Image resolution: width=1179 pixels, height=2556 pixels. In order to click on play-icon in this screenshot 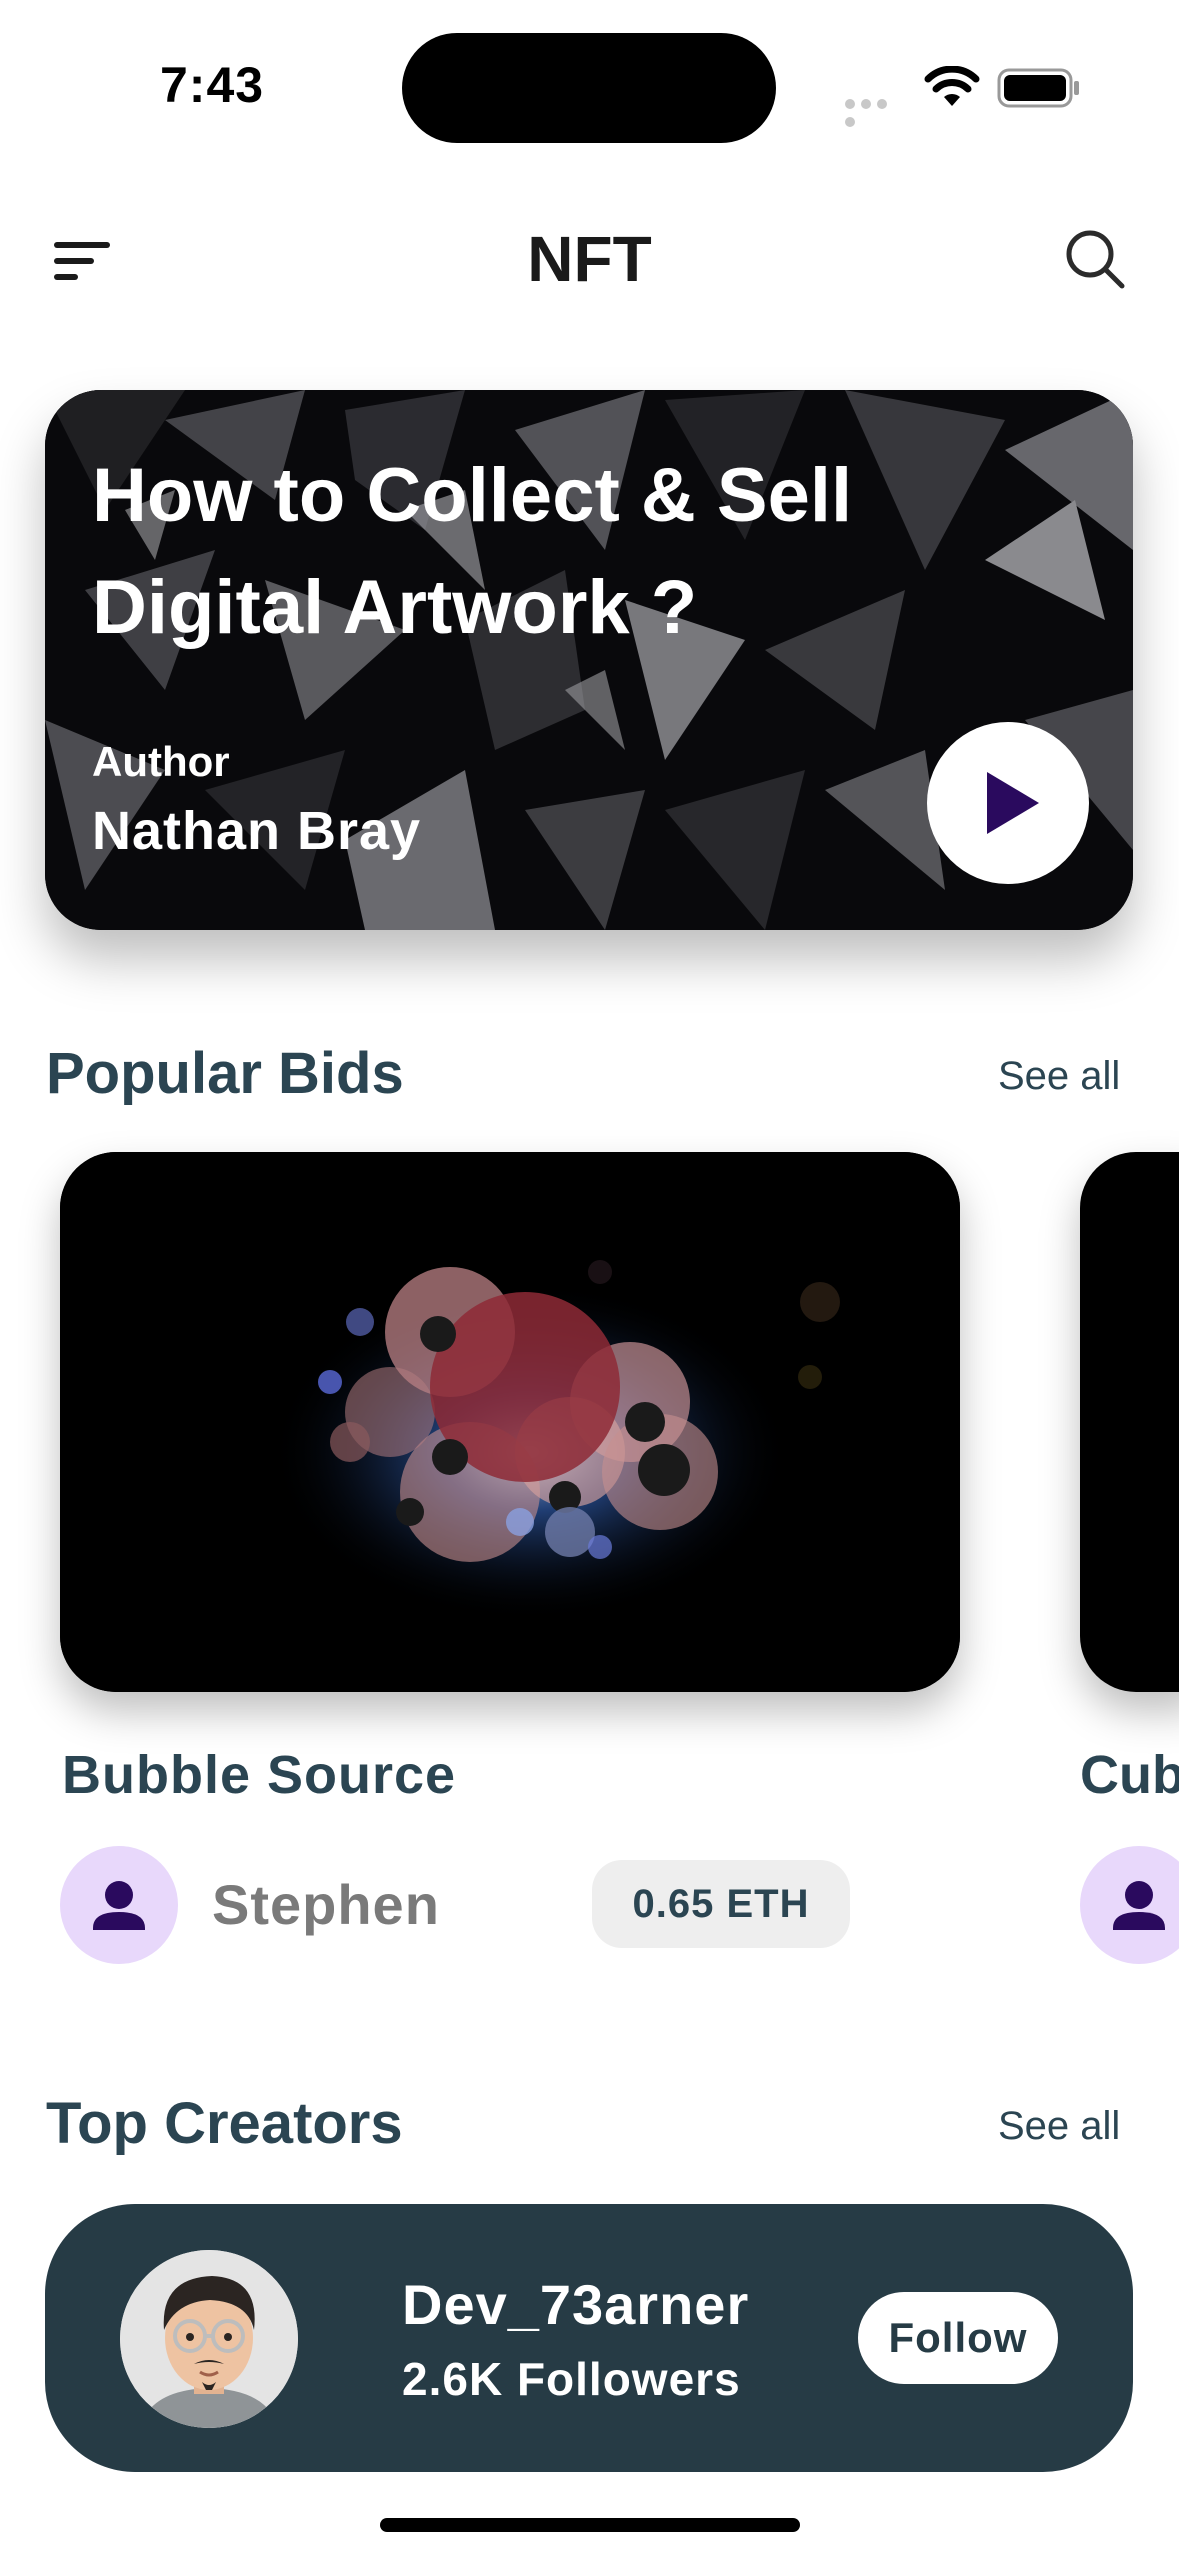, I will do `click(1013, 803)`.